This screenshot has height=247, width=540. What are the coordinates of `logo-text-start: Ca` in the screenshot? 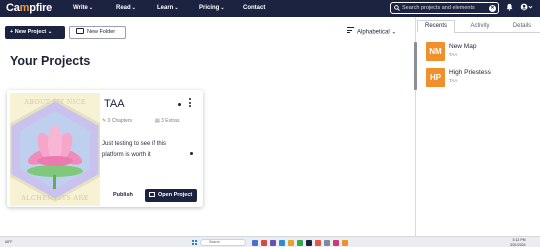 It's located at (13, 8).